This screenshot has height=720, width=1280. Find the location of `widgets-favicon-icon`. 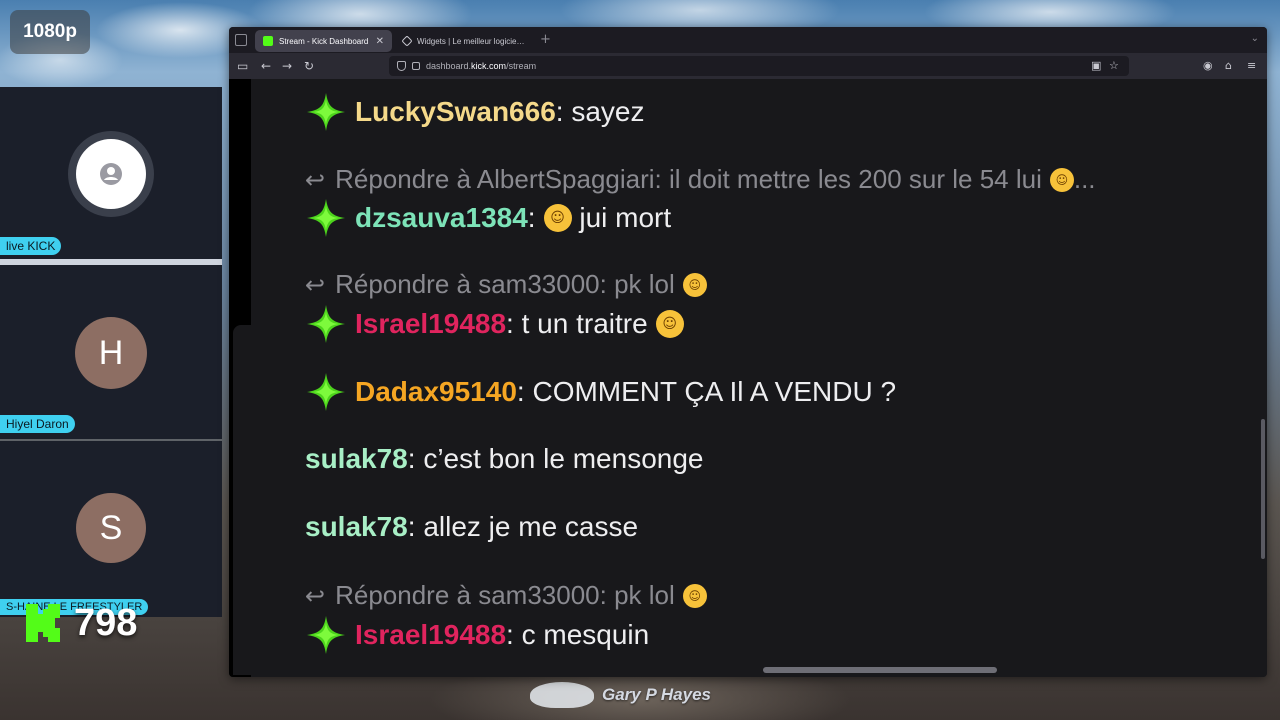

widgets-favicon-icon is located at coordinates (407, 41).